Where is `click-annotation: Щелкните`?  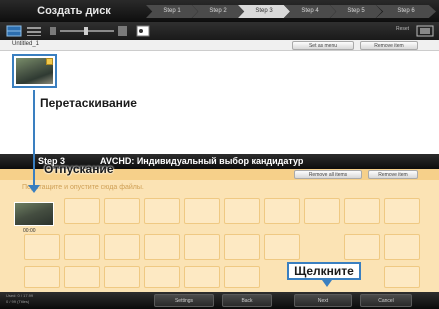 click-annotation: Щелкните is located at coordinates (324, 271).